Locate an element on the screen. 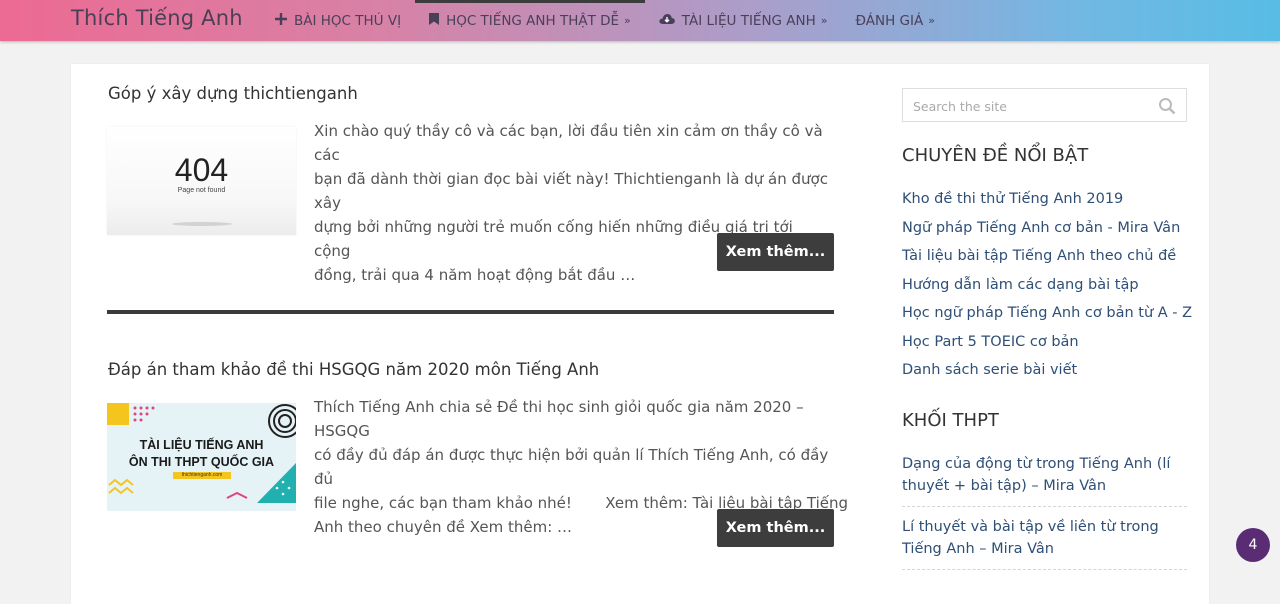  nav-item-tai-lieu-tieng-anh: TÀI LIỆU TIẾNG ANH » is located at coordinates (743, 20).